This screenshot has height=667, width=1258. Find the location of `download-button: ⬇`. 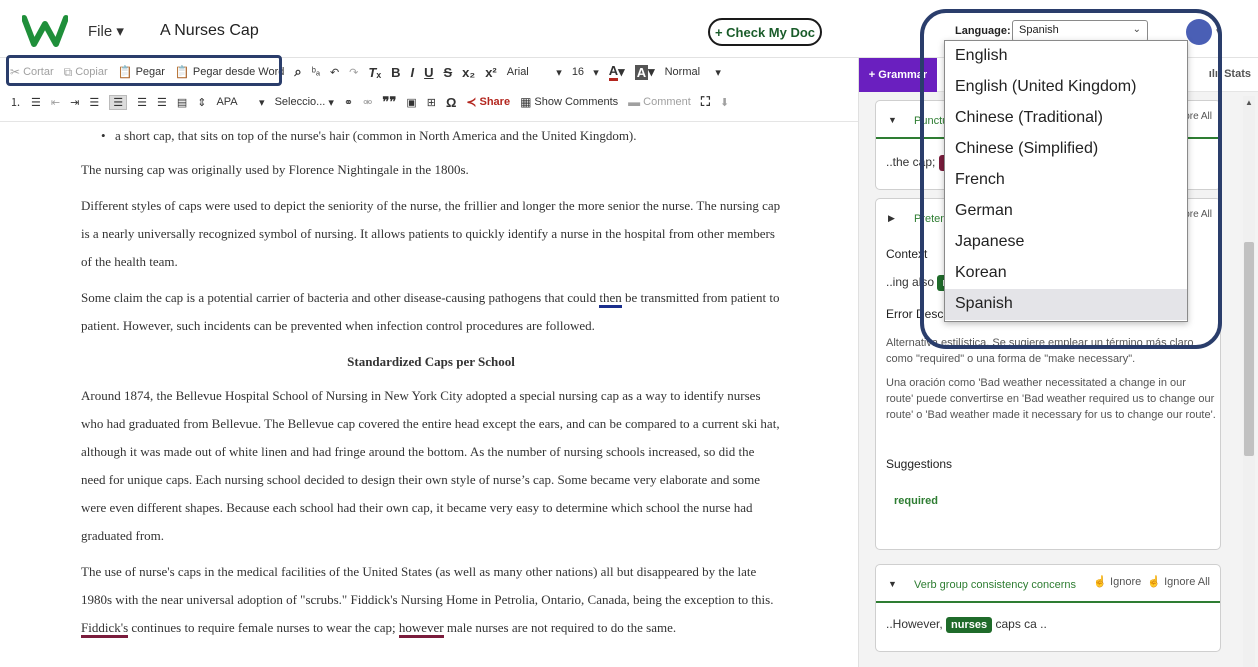

download-button: ⬇ is located at coordinates (724, 102).